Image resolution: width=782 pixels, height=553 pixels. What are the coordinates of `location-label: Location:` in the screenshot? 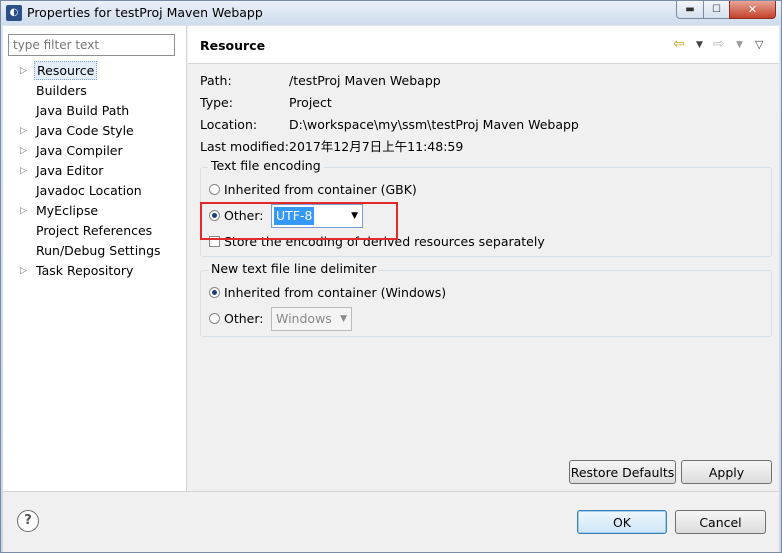 It's located at (229, 124).